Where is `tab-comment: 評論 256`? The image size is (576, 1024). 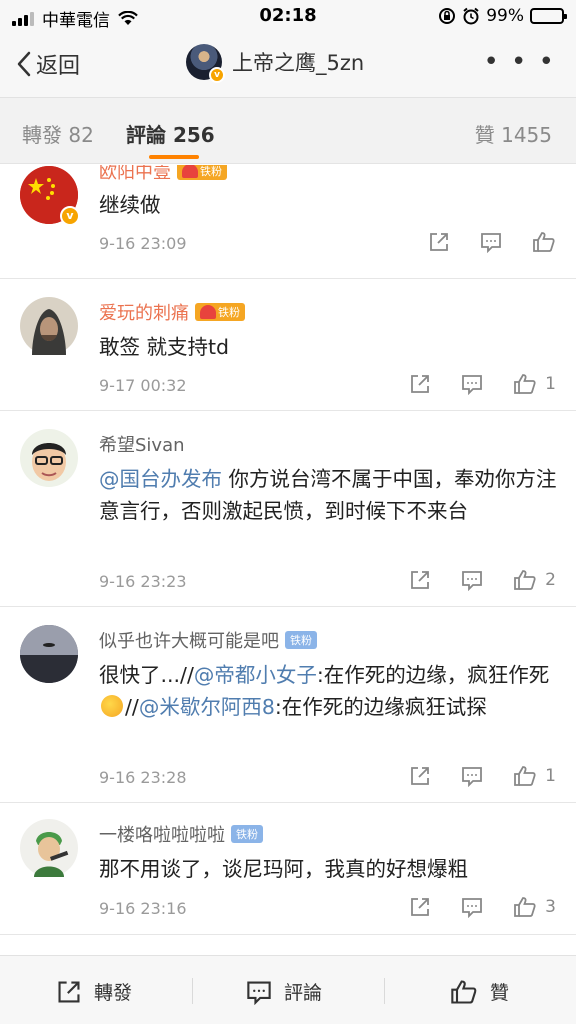
tab-comment: 評論 256 is located at coordinates (170, 133).